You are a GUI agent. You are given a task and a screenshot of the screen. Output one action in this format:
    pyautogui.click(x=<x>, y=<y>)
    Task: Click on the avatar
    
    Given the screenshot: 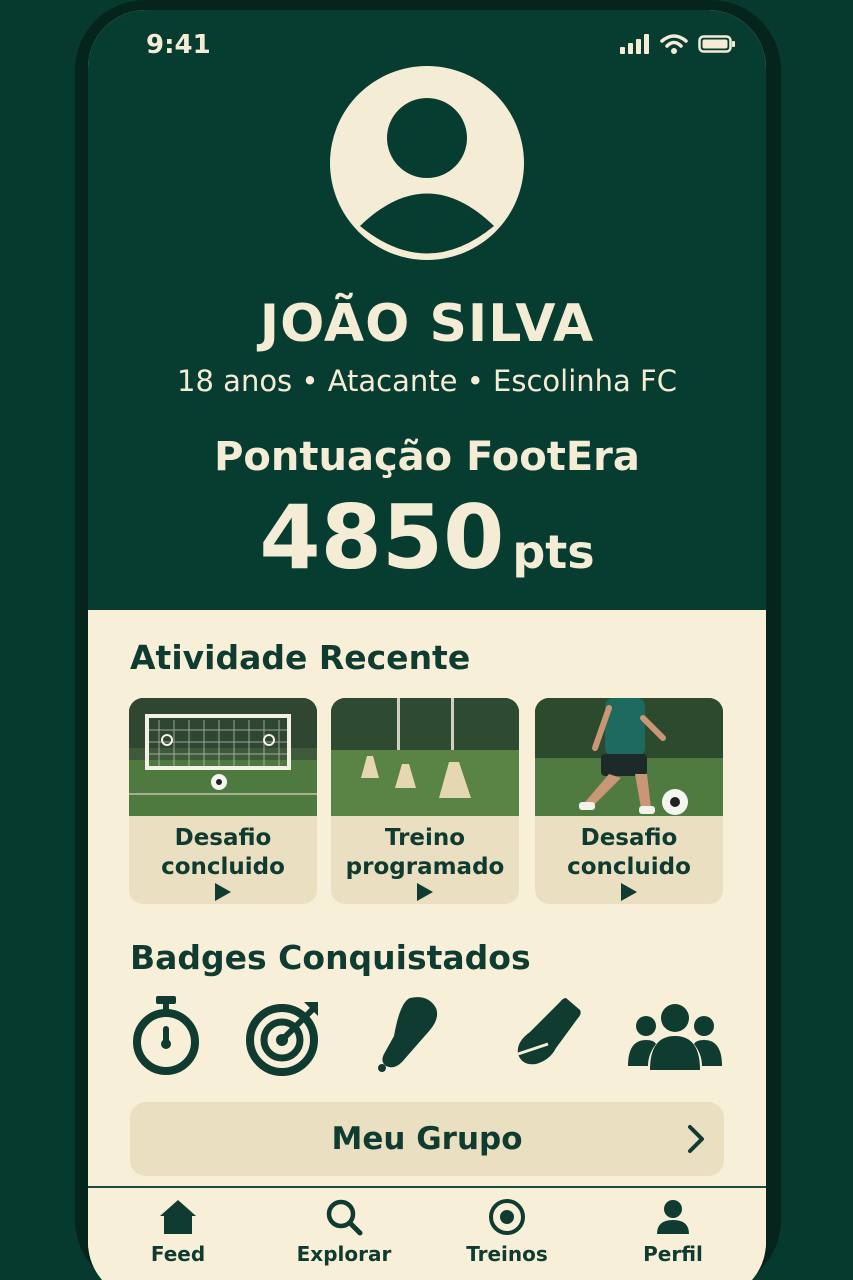 What is the action you would take?
    pyautogui.click(x=427, y=163)
    